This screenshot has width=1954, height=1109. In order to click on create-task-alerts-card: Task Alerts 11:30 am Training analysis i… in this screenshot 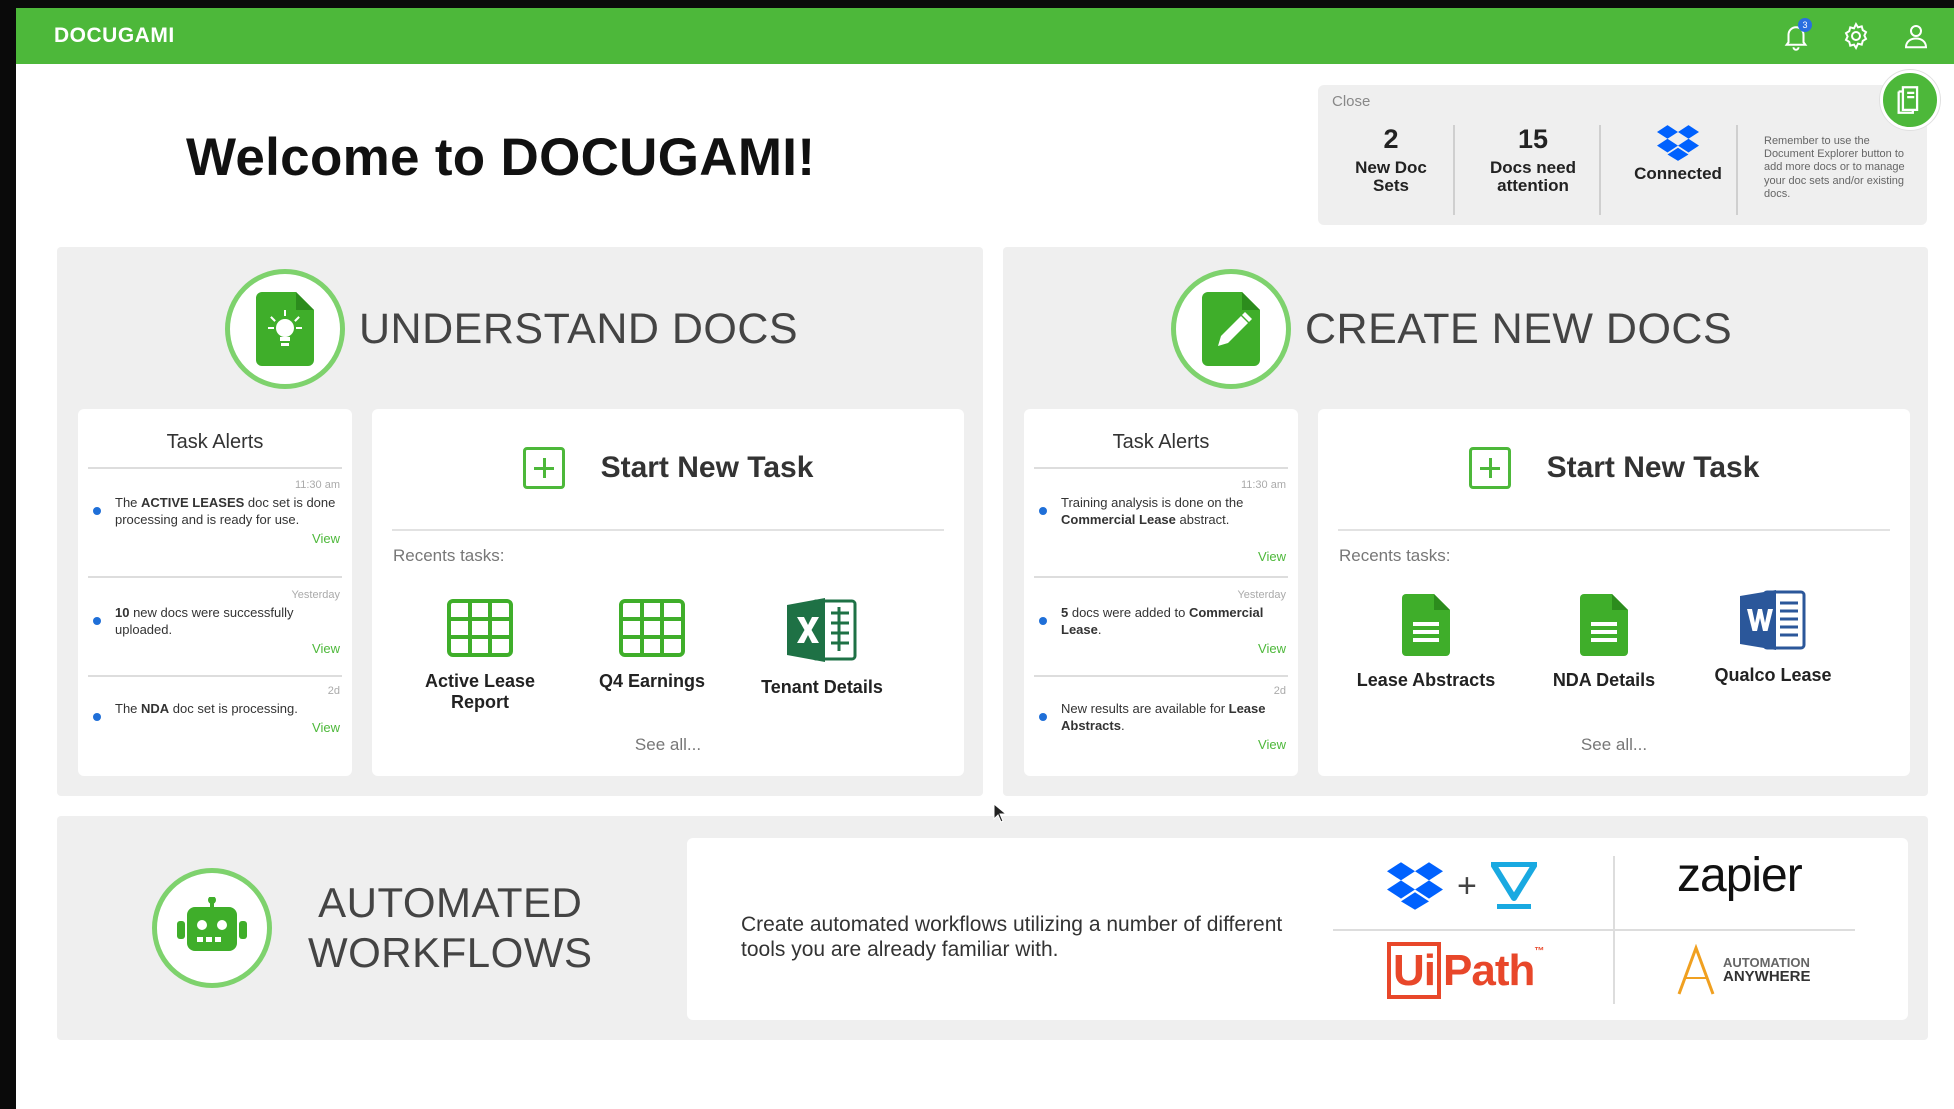, I will do `click(1161, 592)`.